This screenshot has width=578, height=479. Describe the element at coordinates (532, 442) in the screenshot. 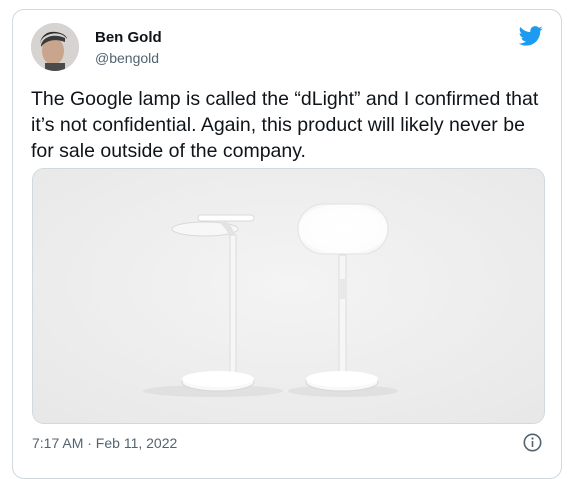

I see `info-icon` at that location.